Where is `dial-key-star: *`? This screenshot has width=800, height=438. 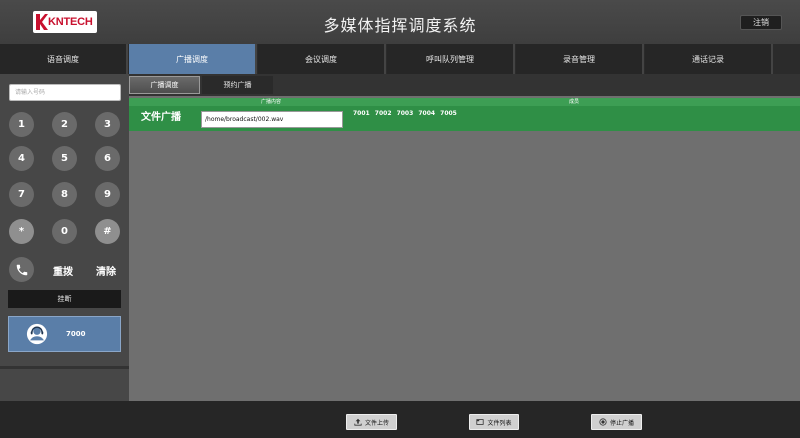
dial-key-star: * is located at coordinates (21, 231).